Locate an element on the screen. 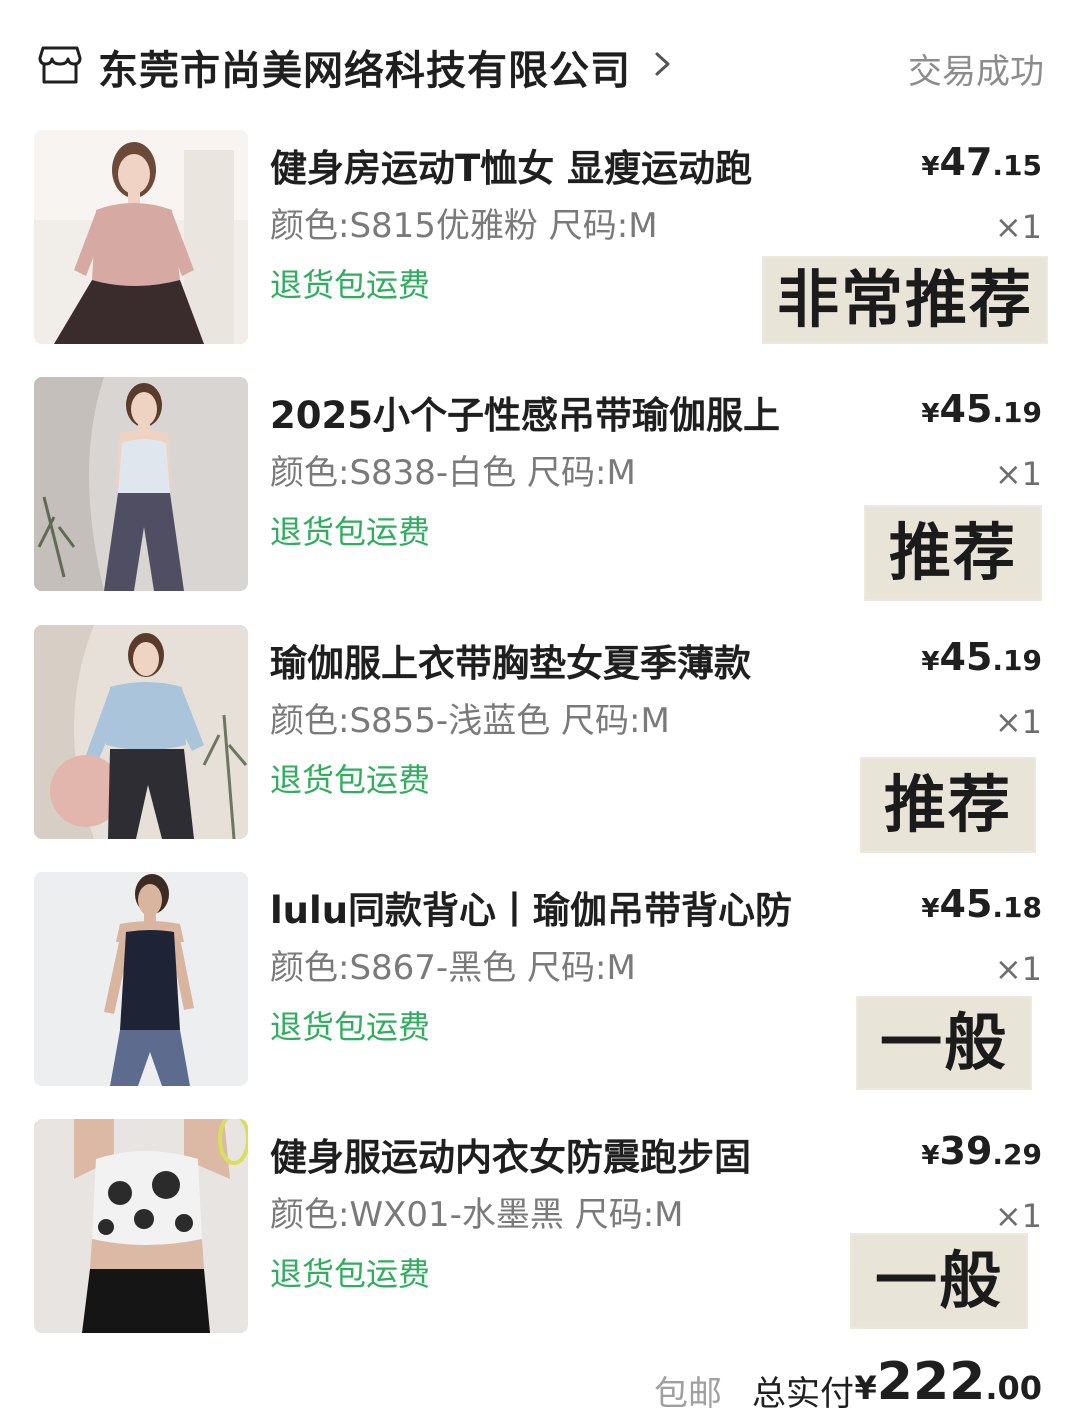  product-title: 健身服运动内衣女防震跑步固 is located at coordinates (510, 1154).